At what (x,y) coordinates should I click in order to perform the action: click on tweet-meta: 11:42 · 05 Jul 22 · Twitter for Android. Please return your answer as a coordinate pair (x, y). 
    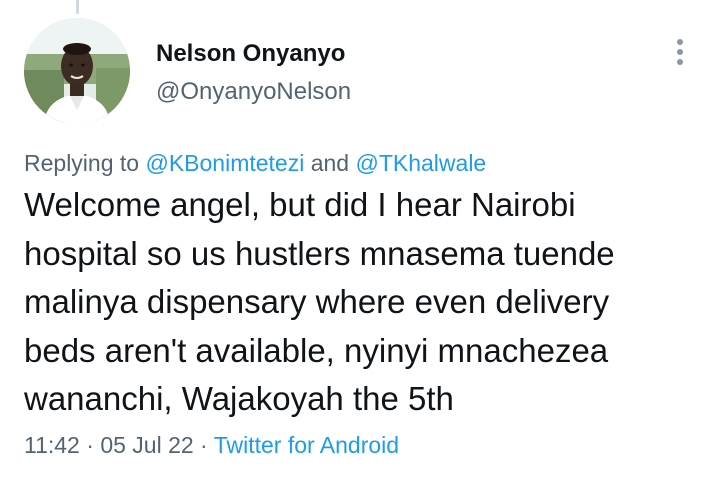
    Looking at the image, I should click on (211, 445).